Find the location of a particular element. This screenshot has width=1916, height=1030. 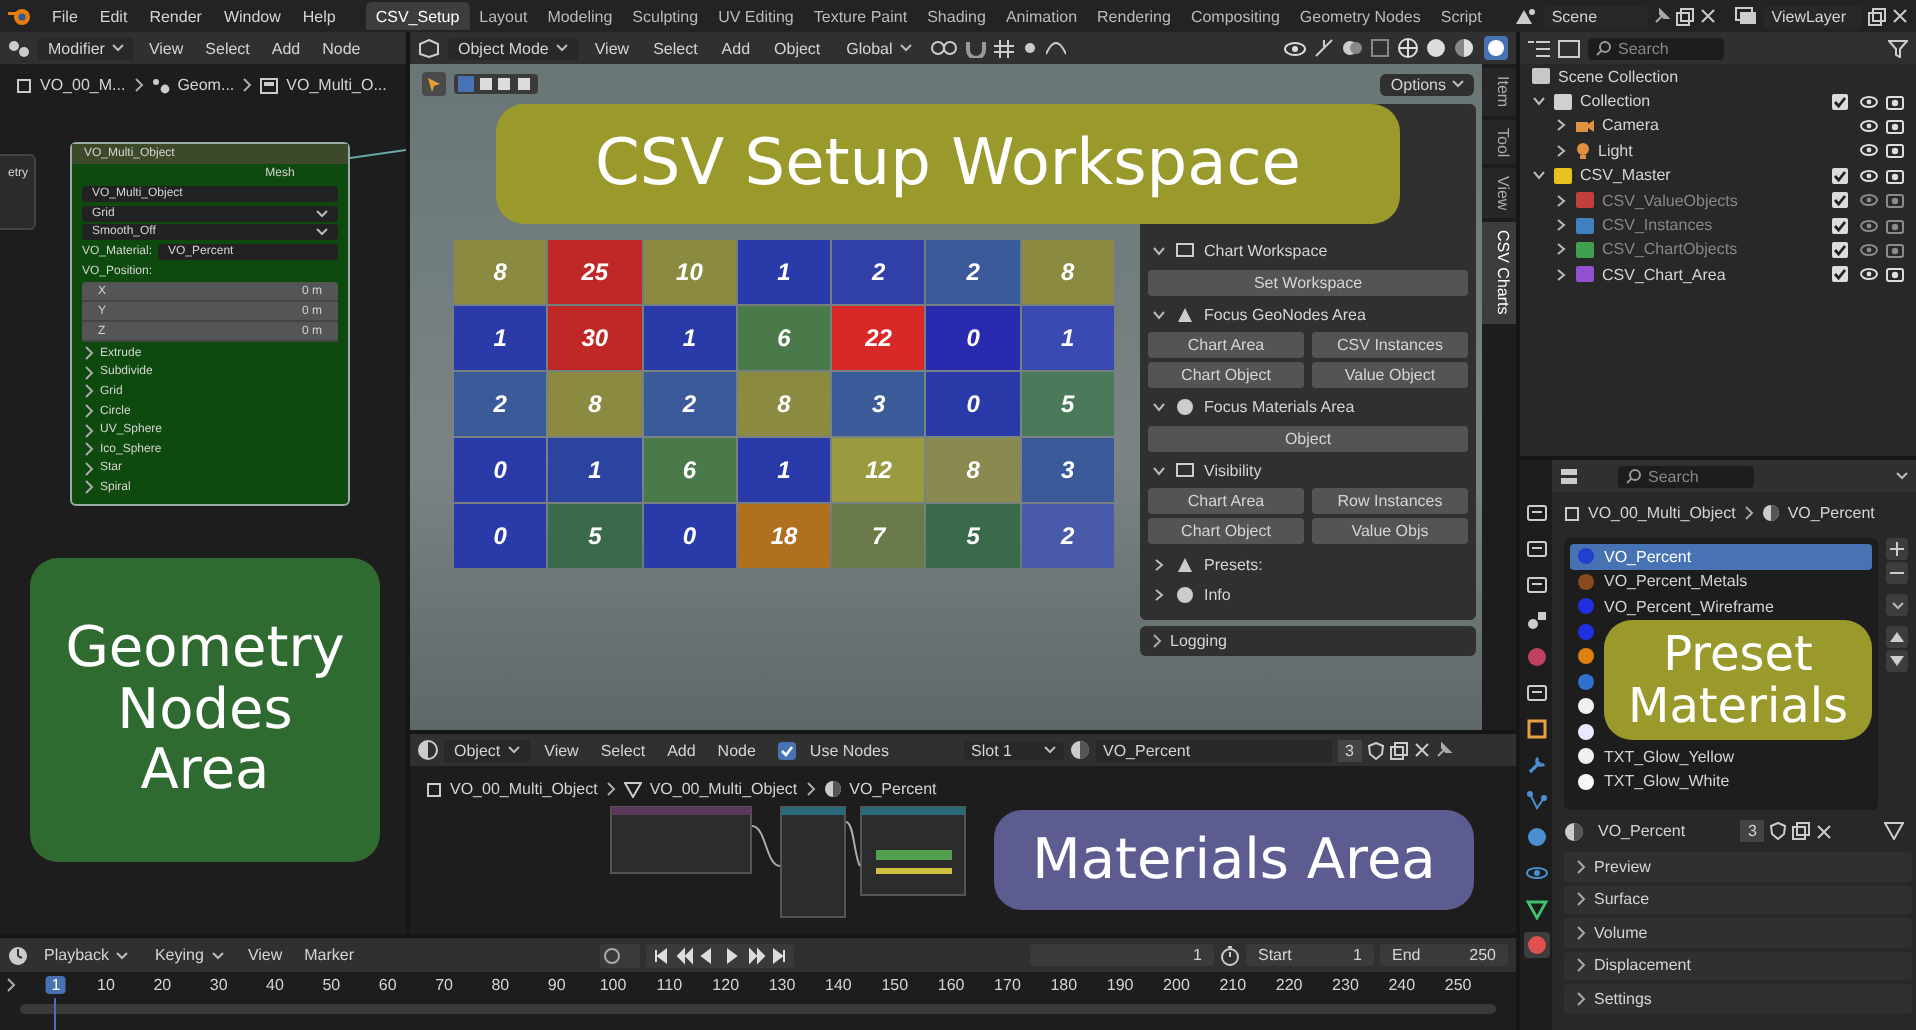

shader-type-dropdown: Object is located at coordinates (487, 750).